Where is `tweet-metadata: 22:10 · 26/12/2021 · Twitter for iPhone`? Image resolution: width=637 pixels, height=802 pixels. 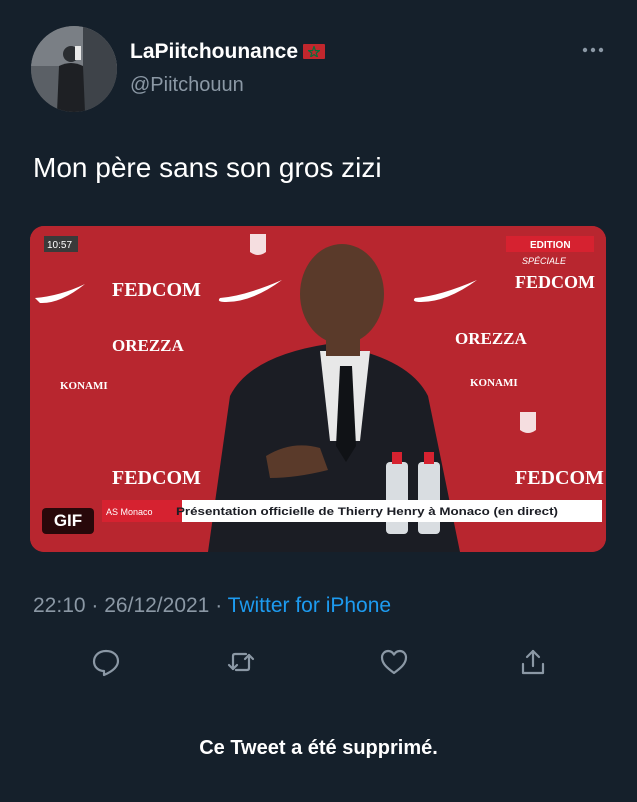 tweet-metadata: 22:10 · 26/12/2021 · Twitter for iPhone is located at coordinates (212, 606).